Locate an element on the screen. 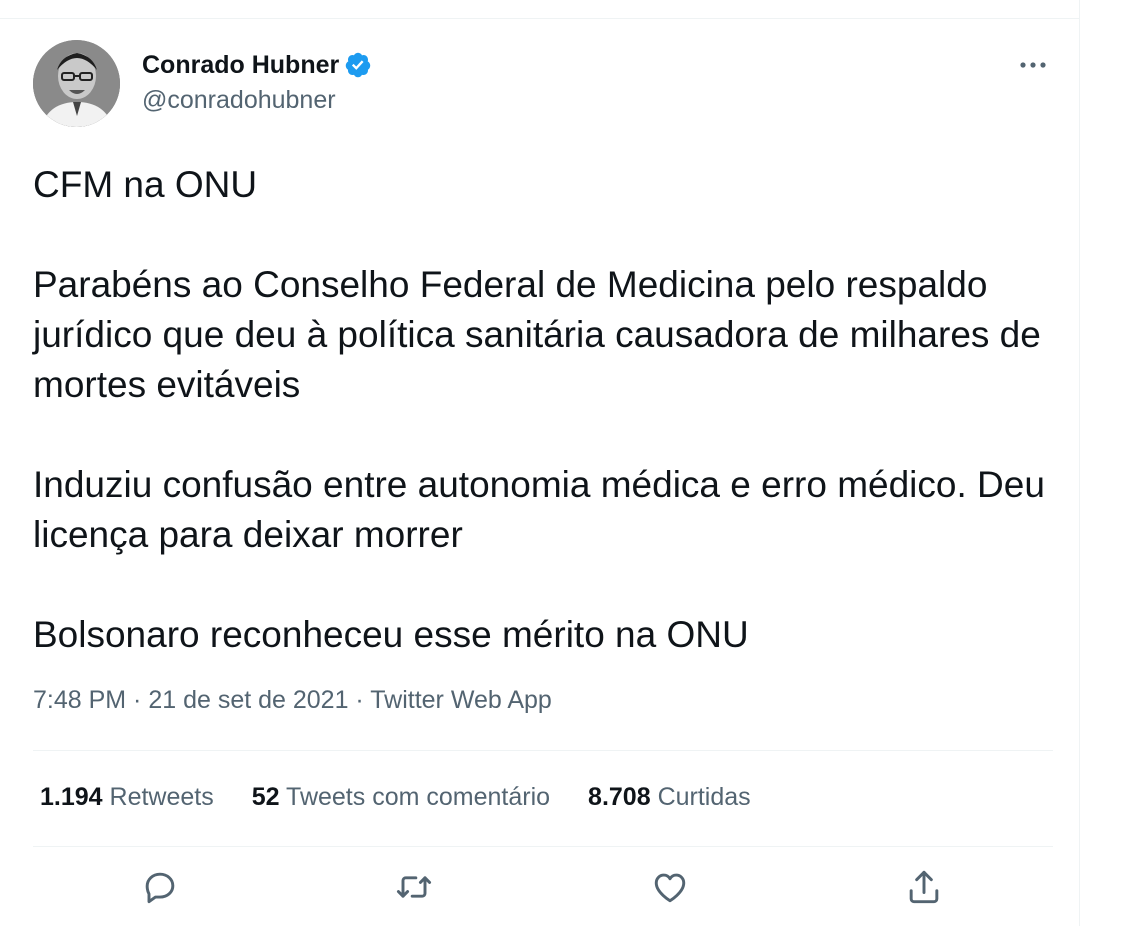 The width and height of the screenshot is (1132, 926). top-divider is located at coordinates (540, 18).